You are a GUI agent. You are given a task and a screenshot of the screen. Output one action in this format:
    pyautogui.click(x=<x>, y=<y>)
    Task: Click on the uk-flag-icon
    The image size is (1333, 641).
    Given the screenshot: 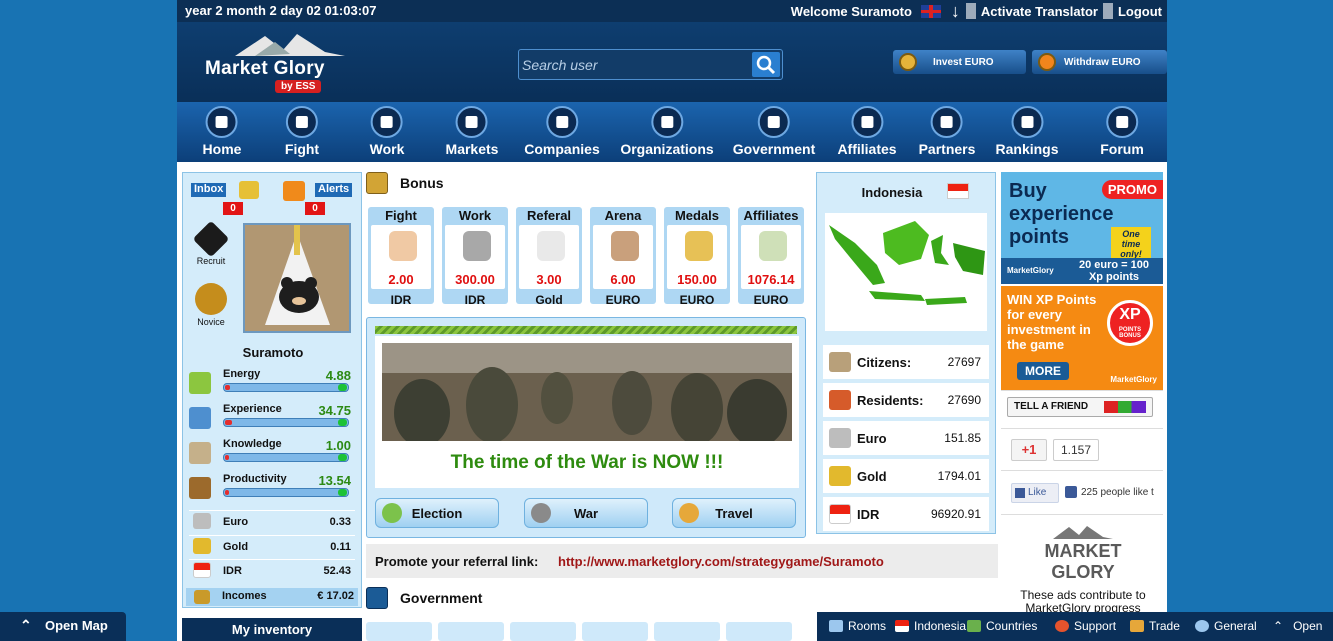 What is the action you would take?
    pyautogui.click(x=930, y=11)
    